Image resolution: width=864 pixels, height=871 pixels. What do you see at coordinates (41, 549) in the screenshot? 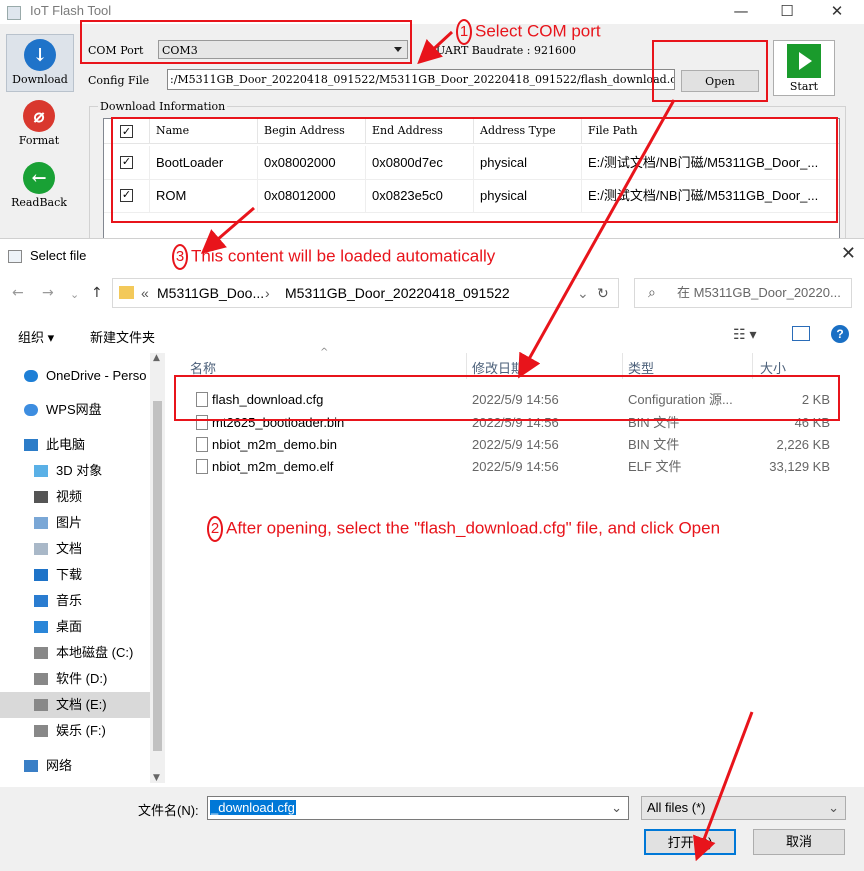
I see `document-icon` at bounding box center [41, 549].